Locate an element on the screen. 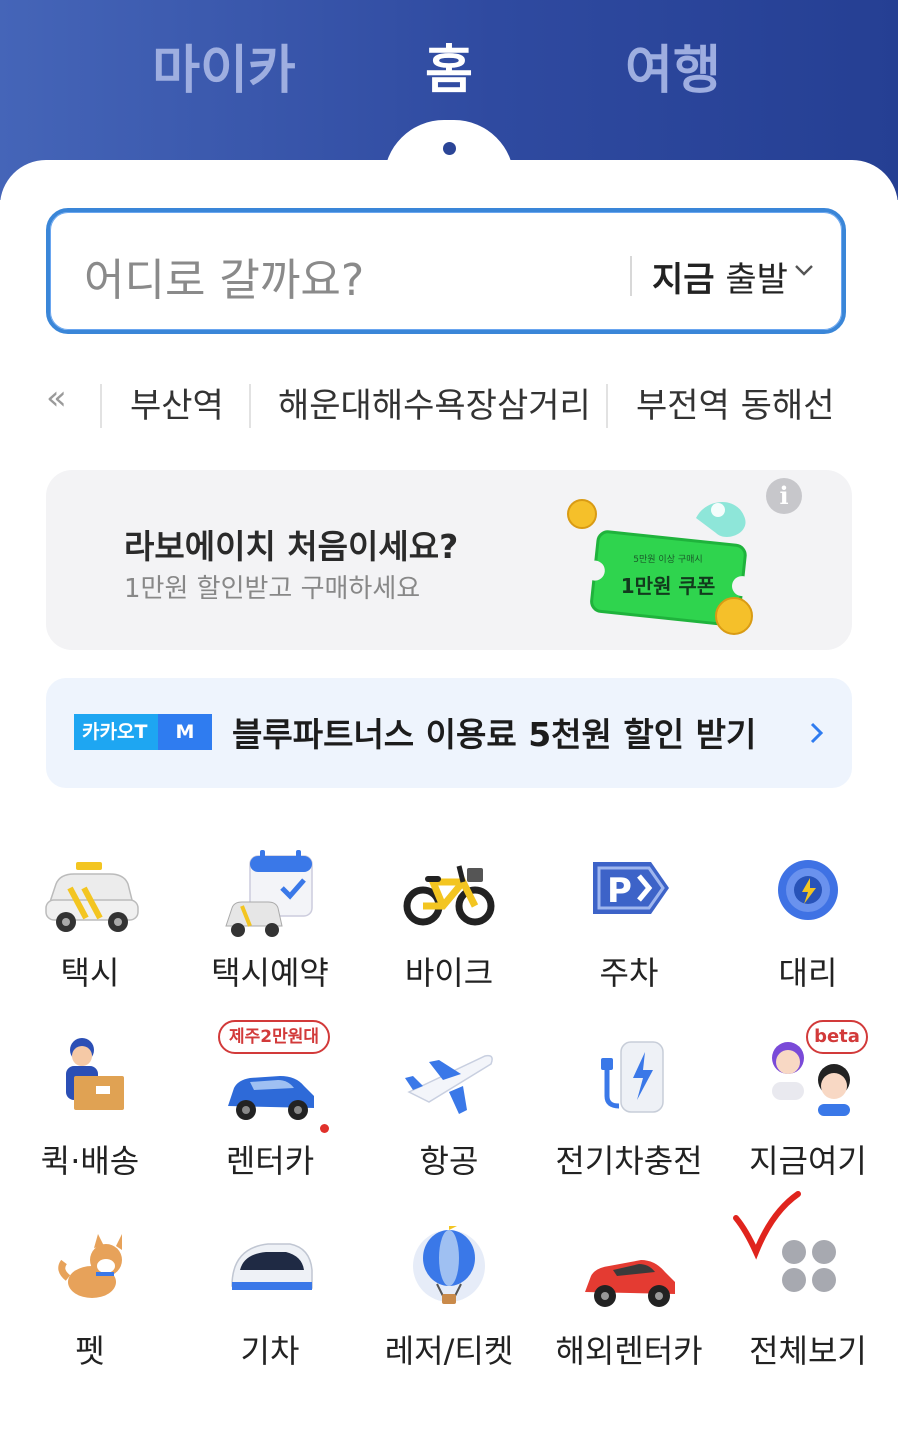 The height and width of the screenshot is (1440, 898). service-label: 펫 is located at coordinates (90, 1351).